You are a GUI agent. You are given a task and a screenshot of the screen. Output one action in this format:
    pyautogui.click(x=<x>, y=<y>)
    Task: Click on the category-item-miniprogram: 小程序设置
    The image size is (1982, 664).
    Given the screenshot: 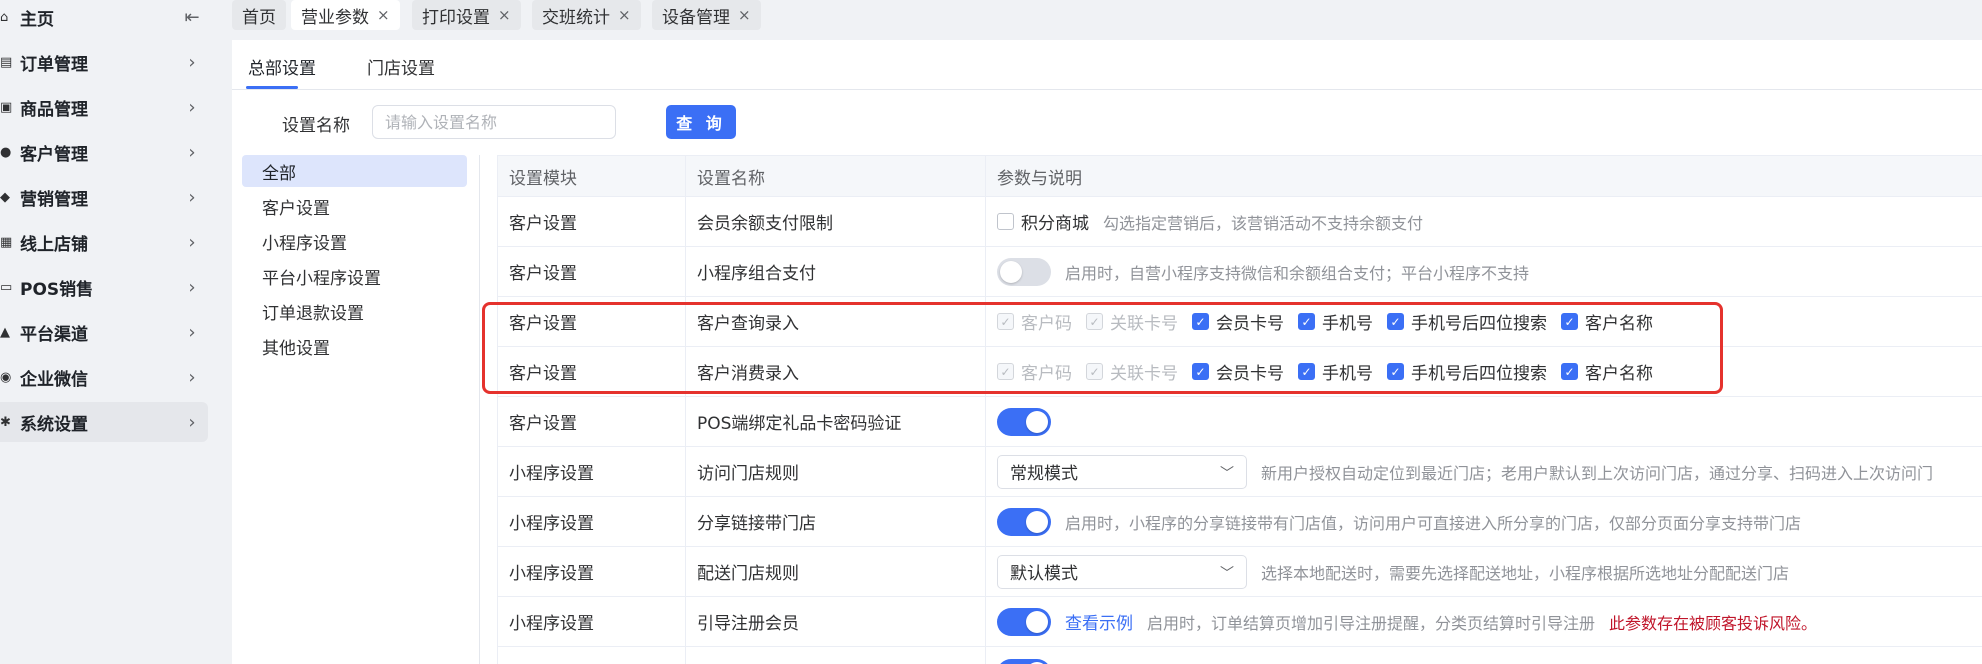 What is the action you would take?
    pyautogui.click(x=354, y=241)
    